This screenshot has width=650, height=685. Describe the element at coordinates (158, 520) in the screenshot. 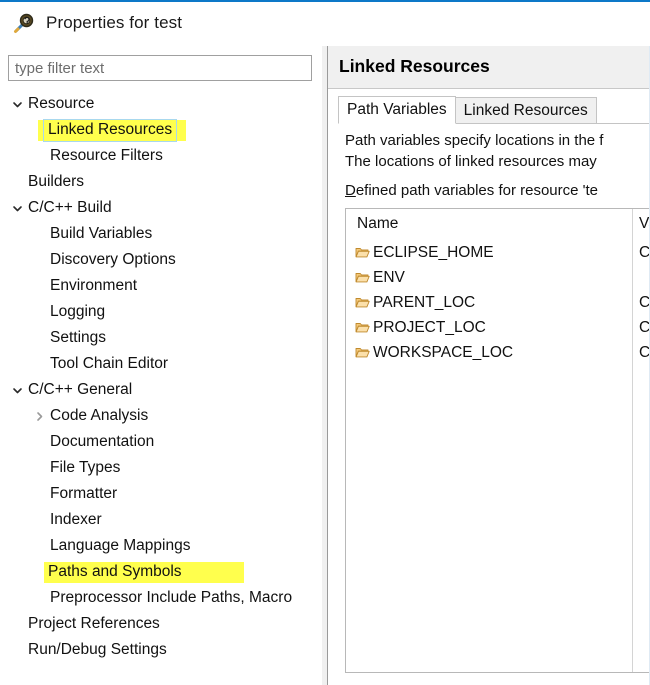

I see `tree-item-indexer: Indexer` at that location.